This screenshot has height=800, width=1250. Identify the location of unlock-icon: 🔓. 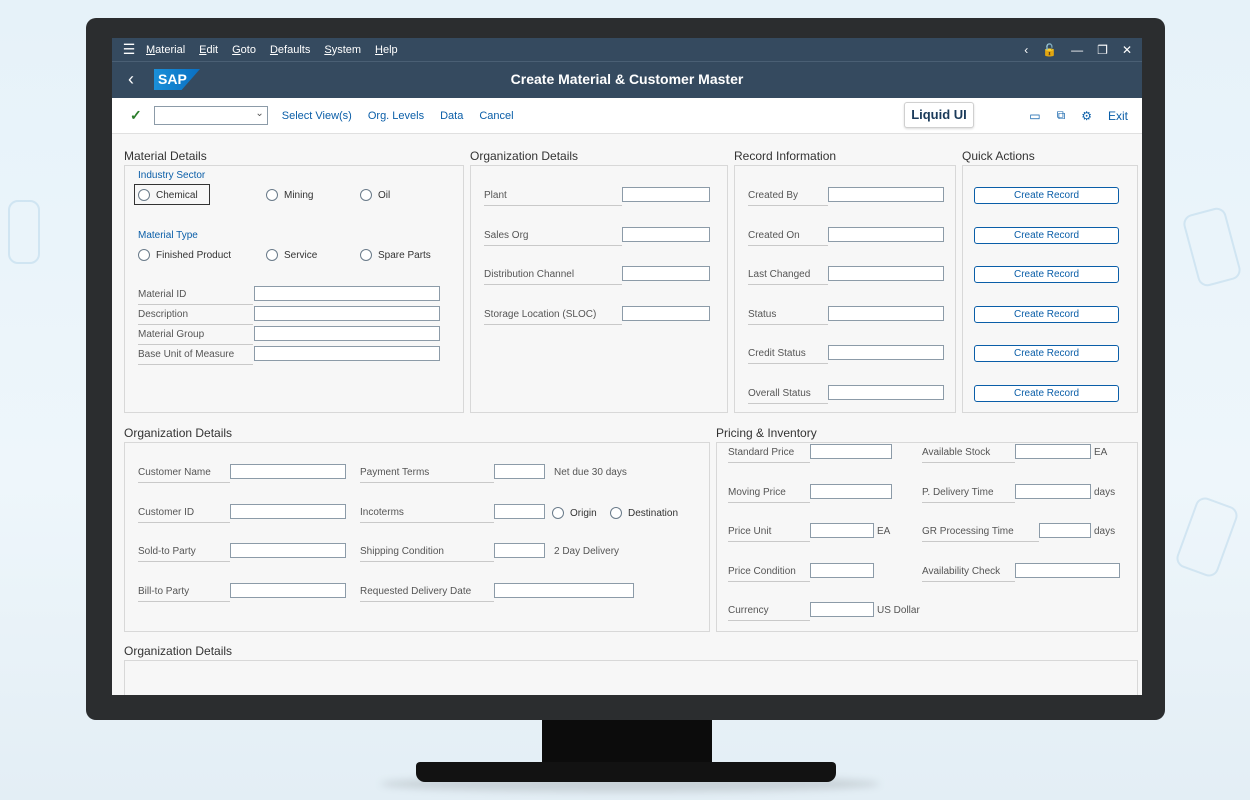
(1049, 50).